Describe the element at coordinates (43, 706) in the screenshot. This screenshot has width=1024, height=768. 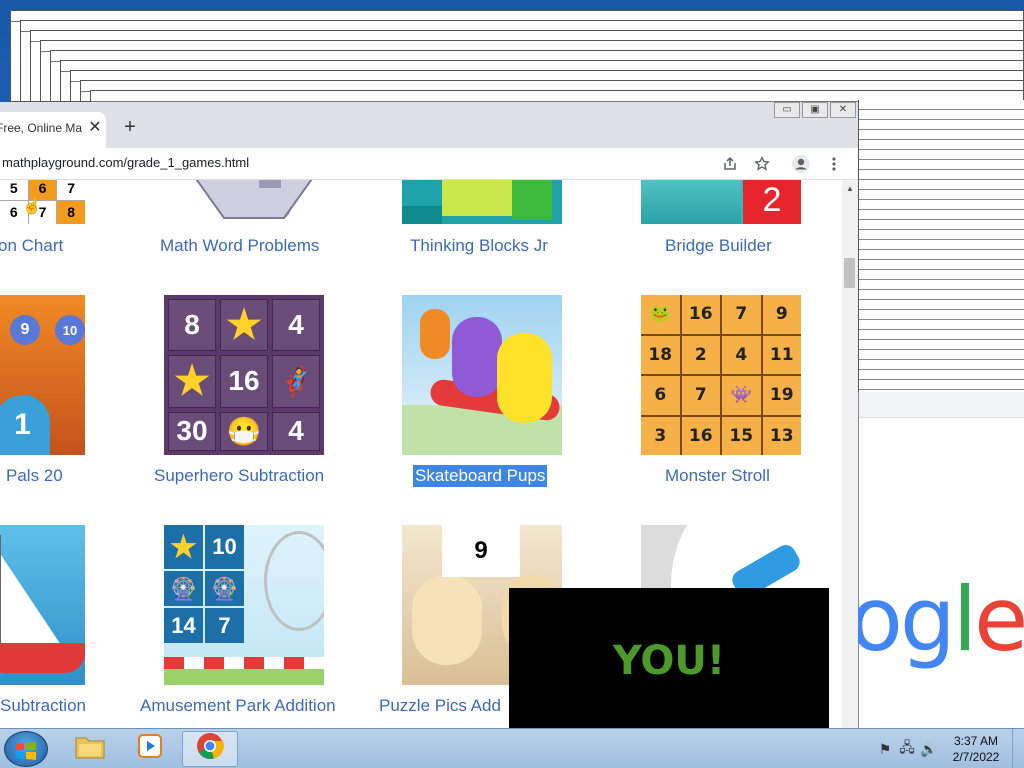
I see `game-link-subtraction: Subtraction` at that location.